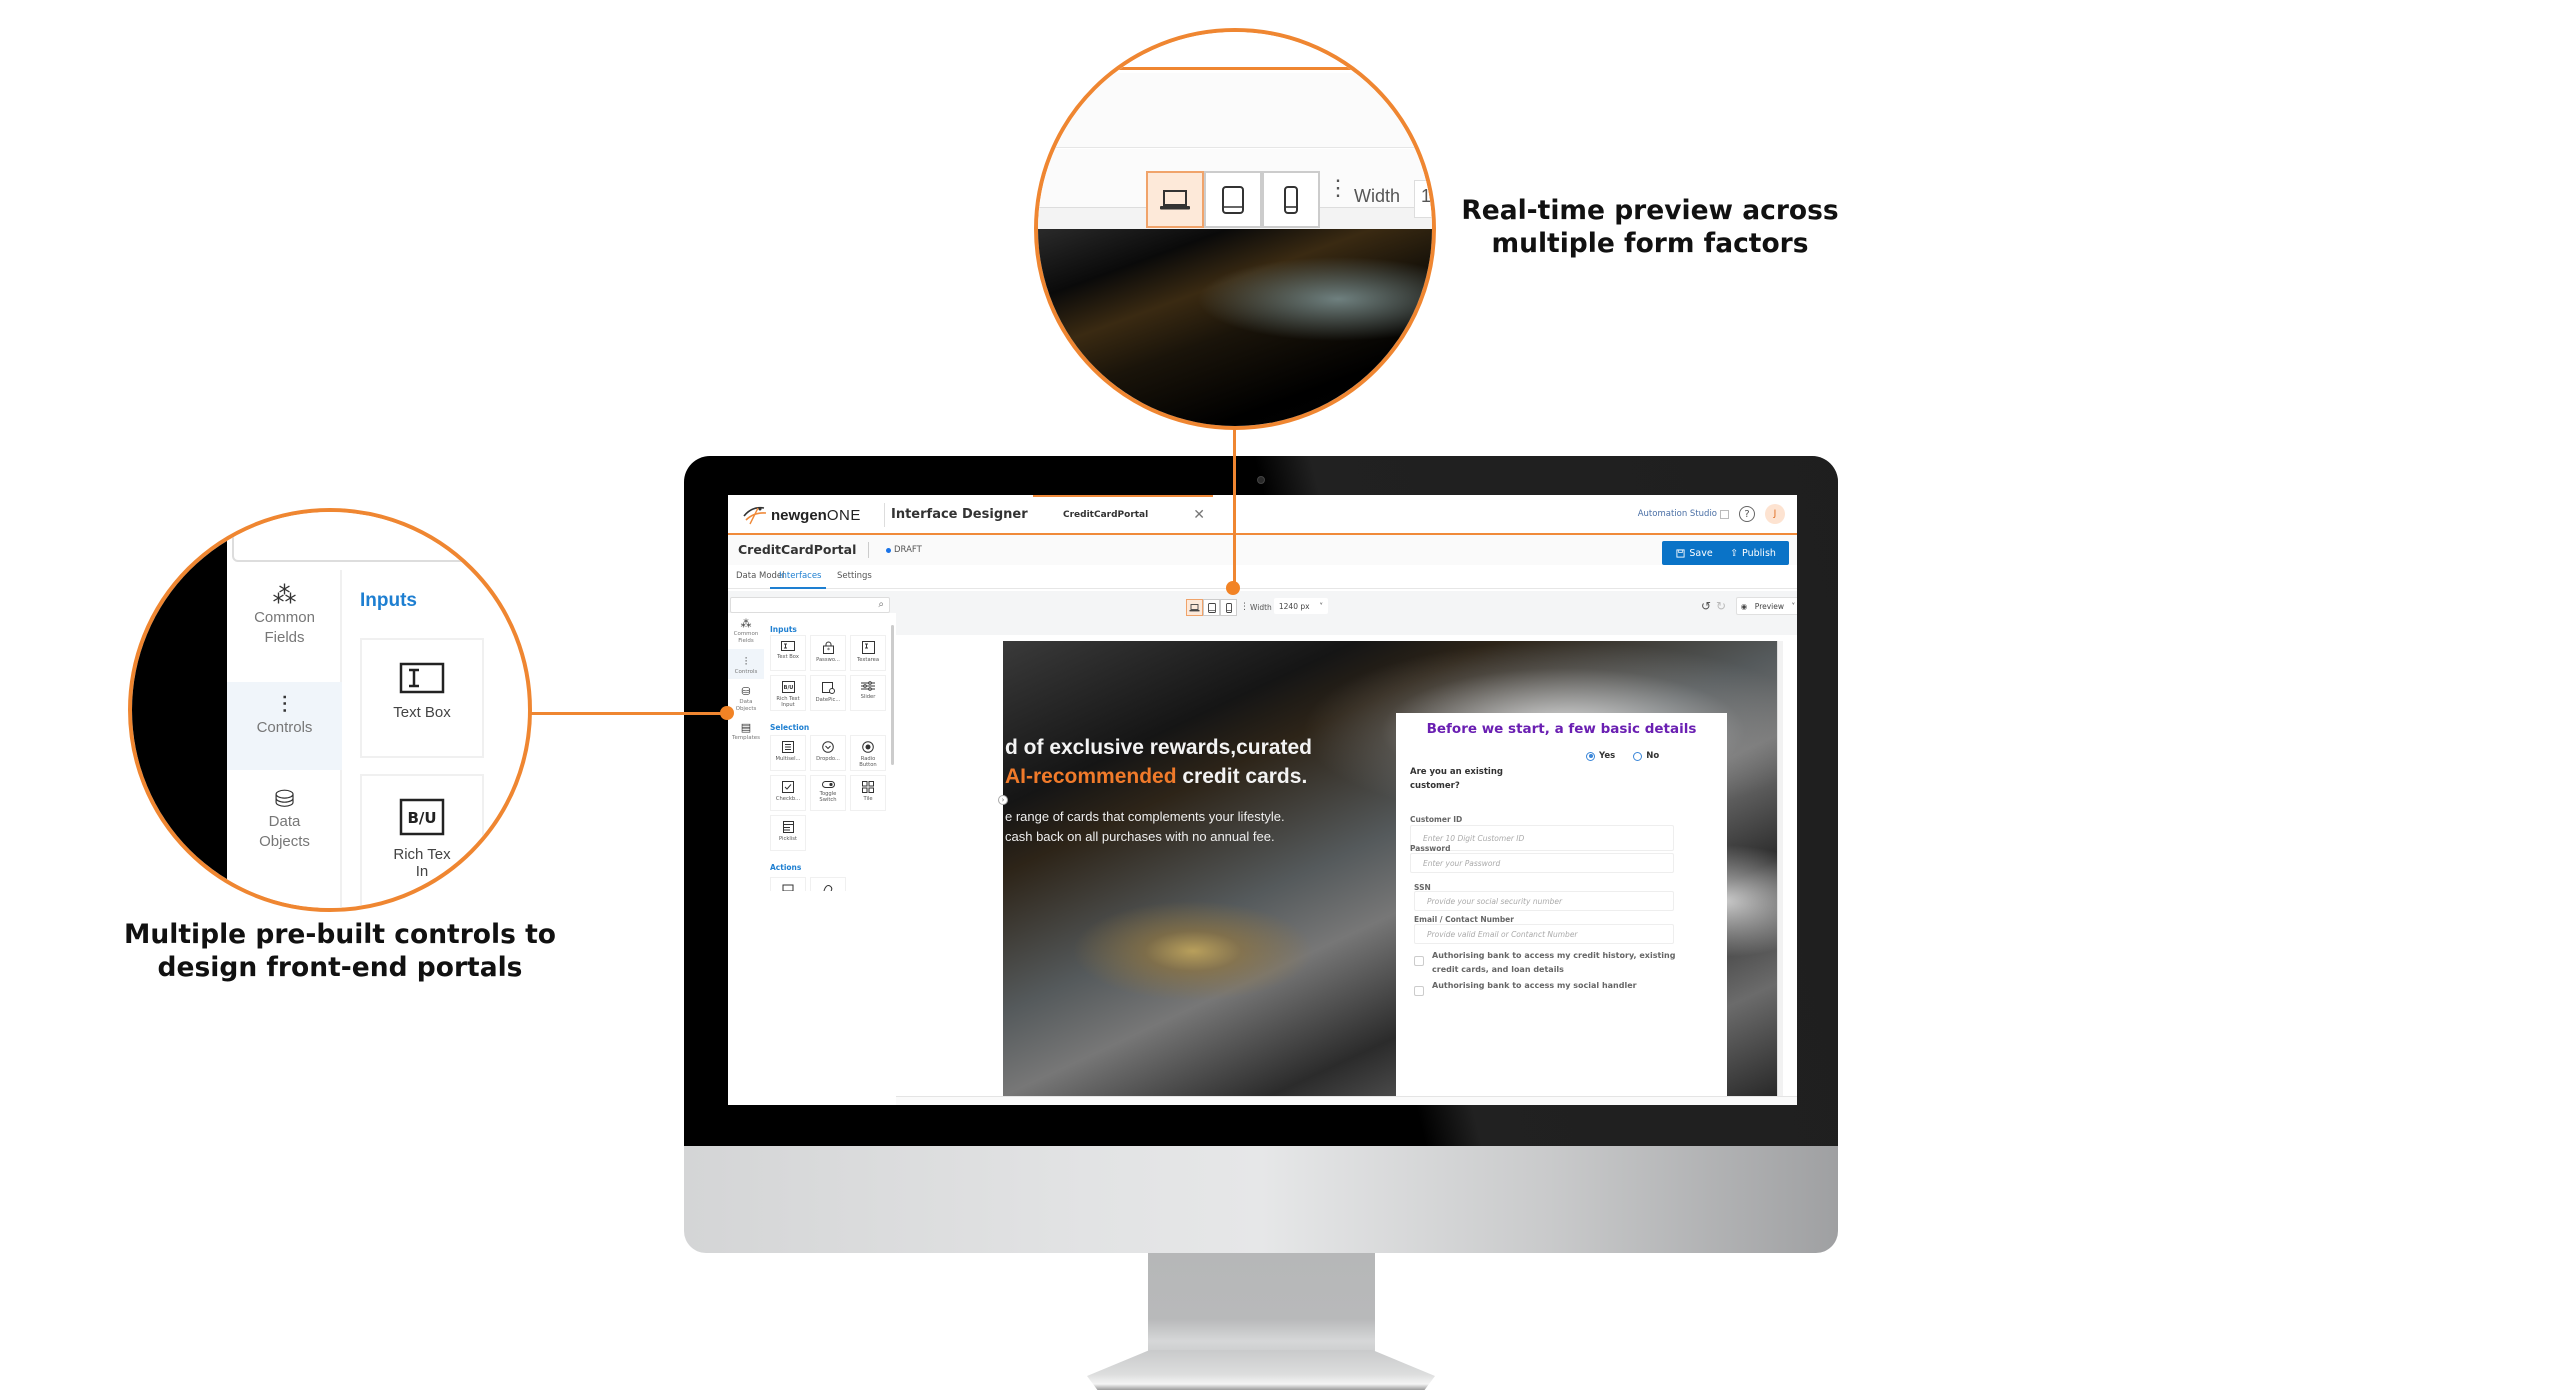 This screenshot has height=1399, width=2560. What do you see at coordinates (1734, 553) in the screenshot?
I see `publish-icon: ⇪` at bounding box center [1734, 553].